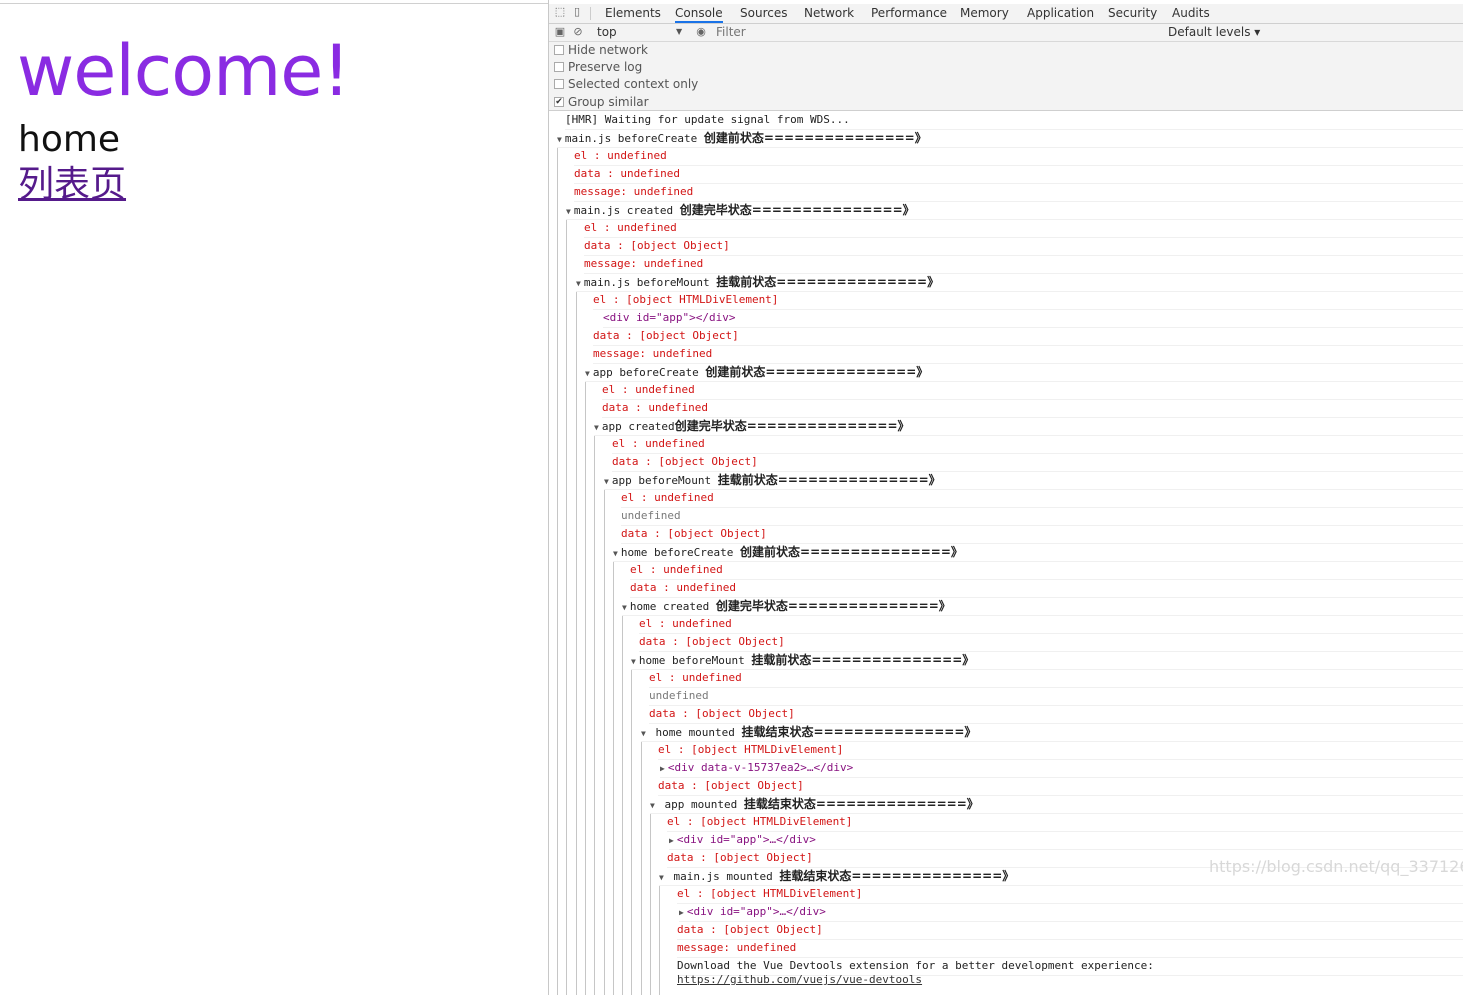  What do you see at coordinates (627, 173) in the screenshot?
I see `log-text: data : undefined` at bounding box center [627, 173].